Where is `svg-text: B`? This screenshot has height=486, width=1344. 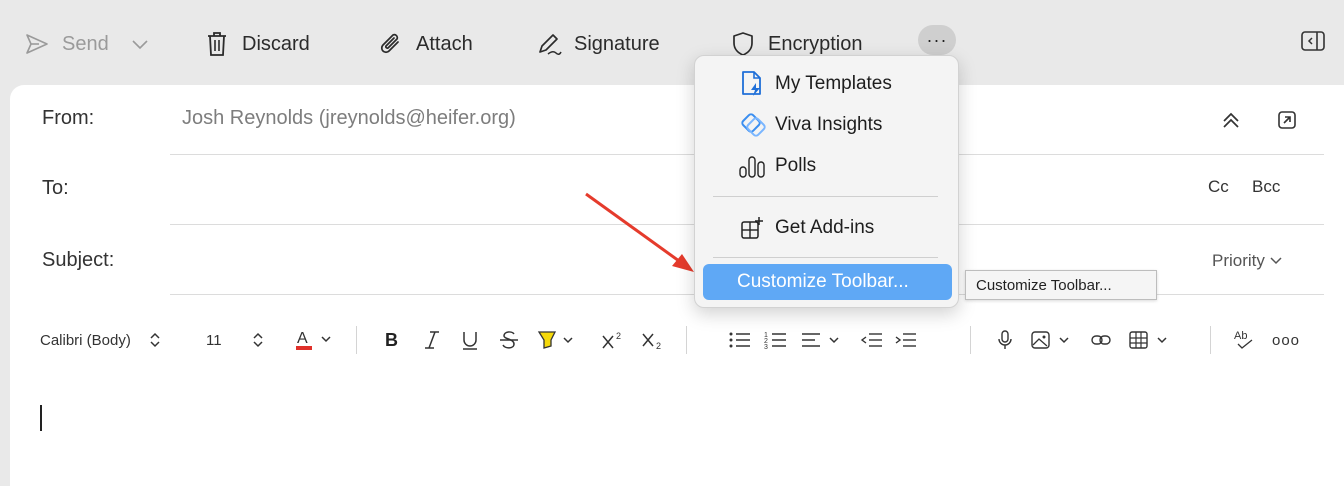 svg-text: B is located at coordinates (391, 340).